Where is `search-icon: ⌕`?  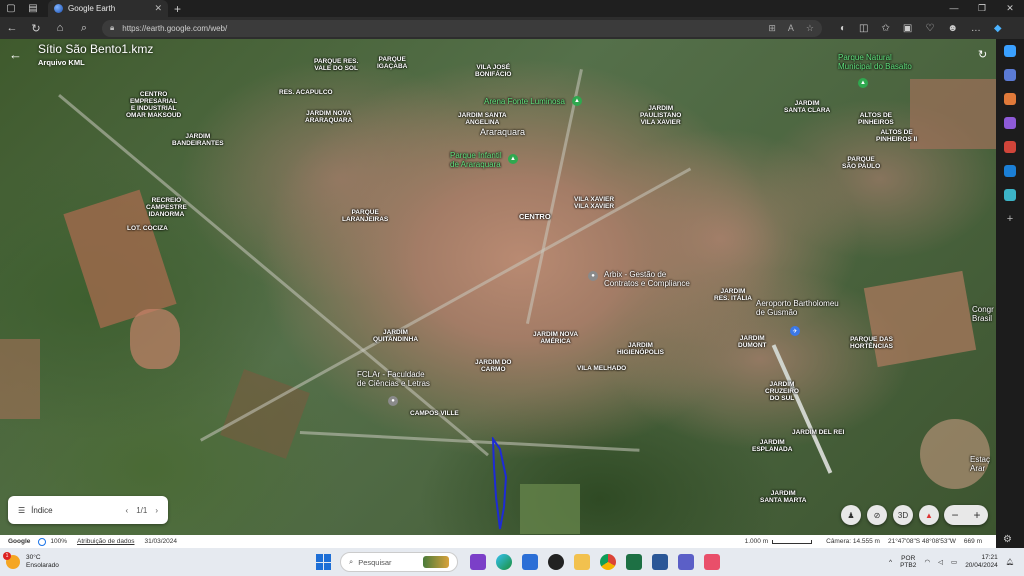 search-icon: ⌕ is located at coordinates (84, 28).